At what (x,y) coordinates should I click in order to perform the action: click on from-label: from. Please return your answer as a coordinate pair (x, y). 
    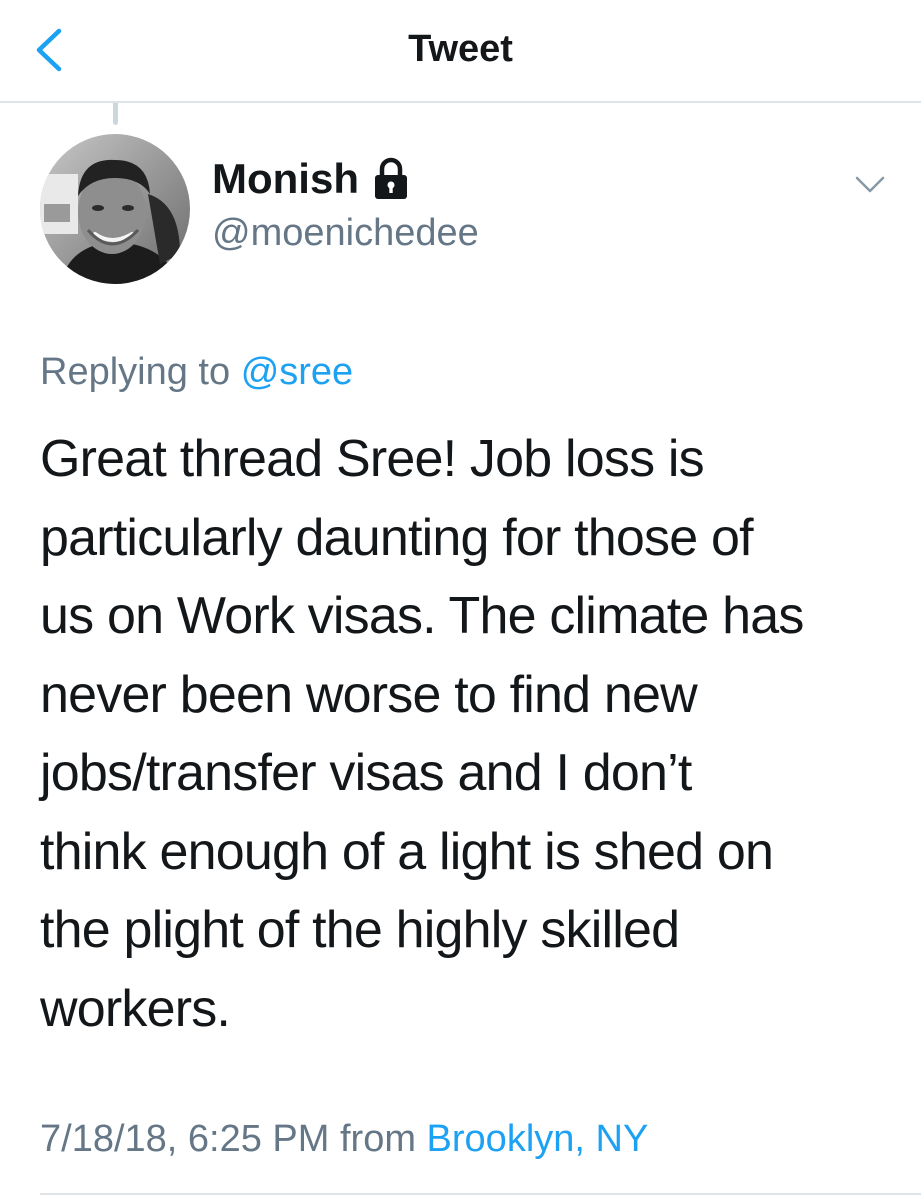
    Looking at the image, I should click on (377, 1139).